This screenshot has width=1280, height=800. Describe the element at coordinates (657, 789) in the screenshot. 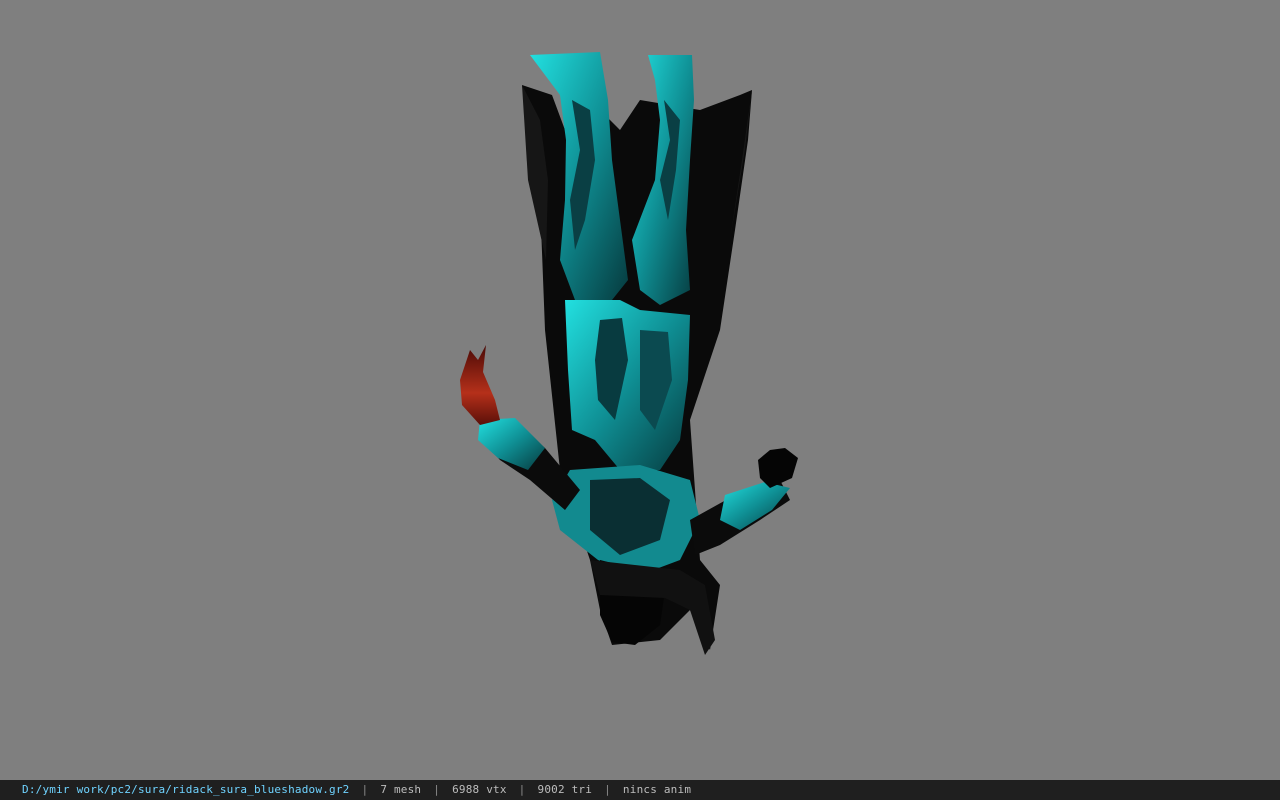

I see `animation-status: nincs anim` at that location.